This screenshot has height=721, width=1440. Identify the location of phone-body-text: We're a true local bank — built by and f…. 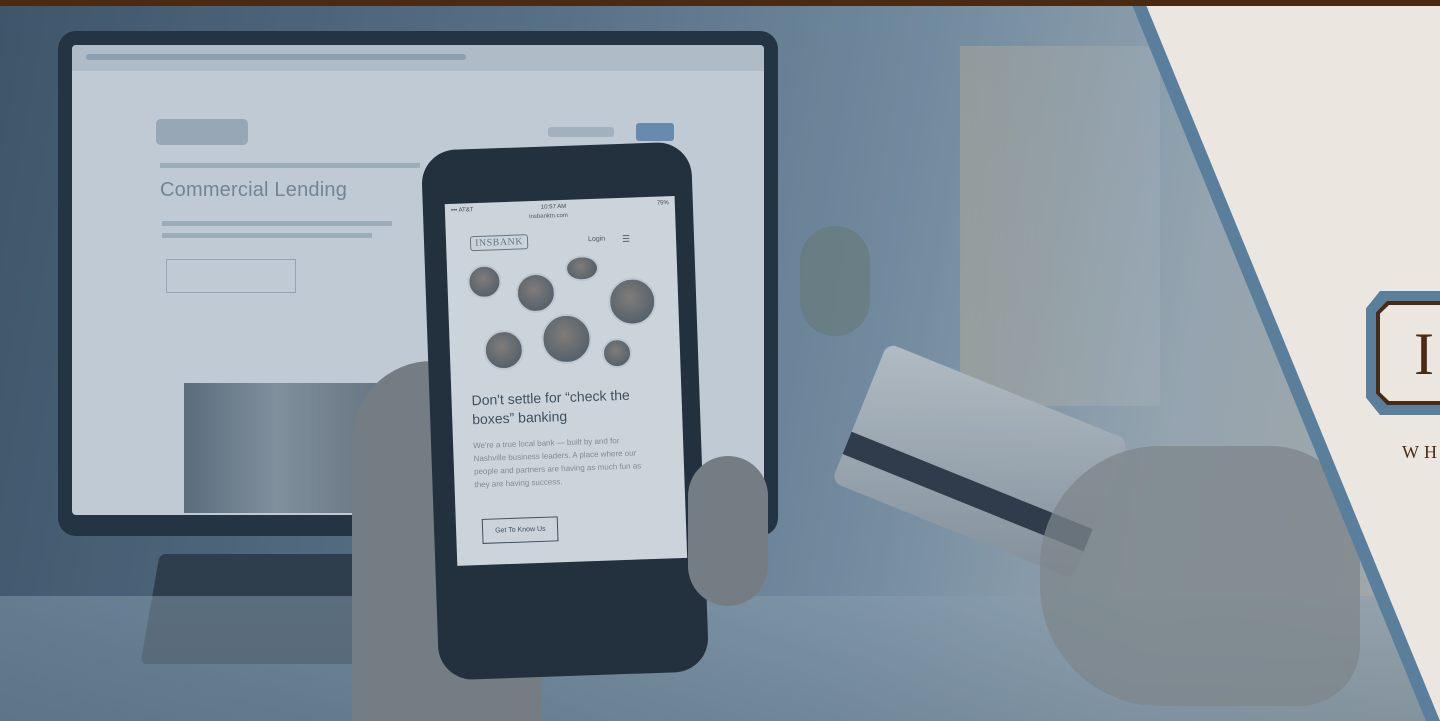
(557, 463).